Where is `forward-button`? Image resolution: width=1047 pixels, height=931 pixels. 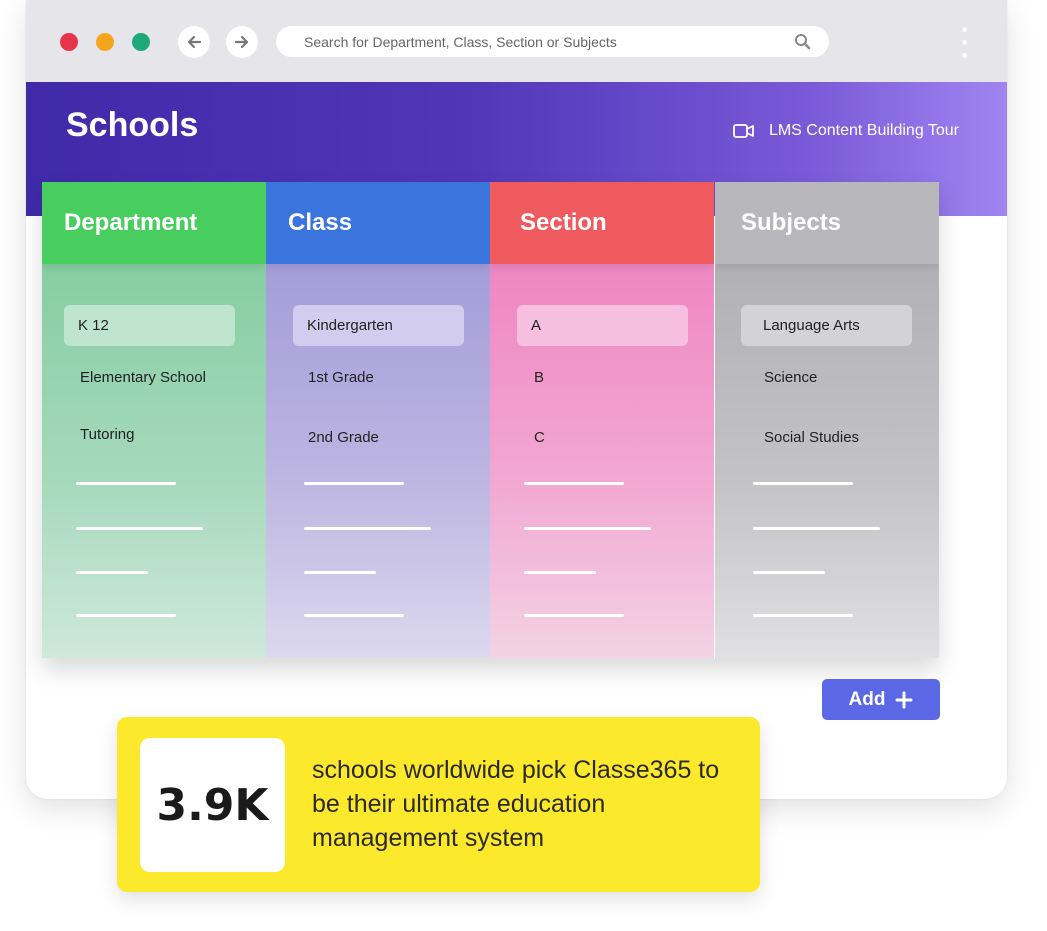 forward-button is located at coordinates (242, 42).